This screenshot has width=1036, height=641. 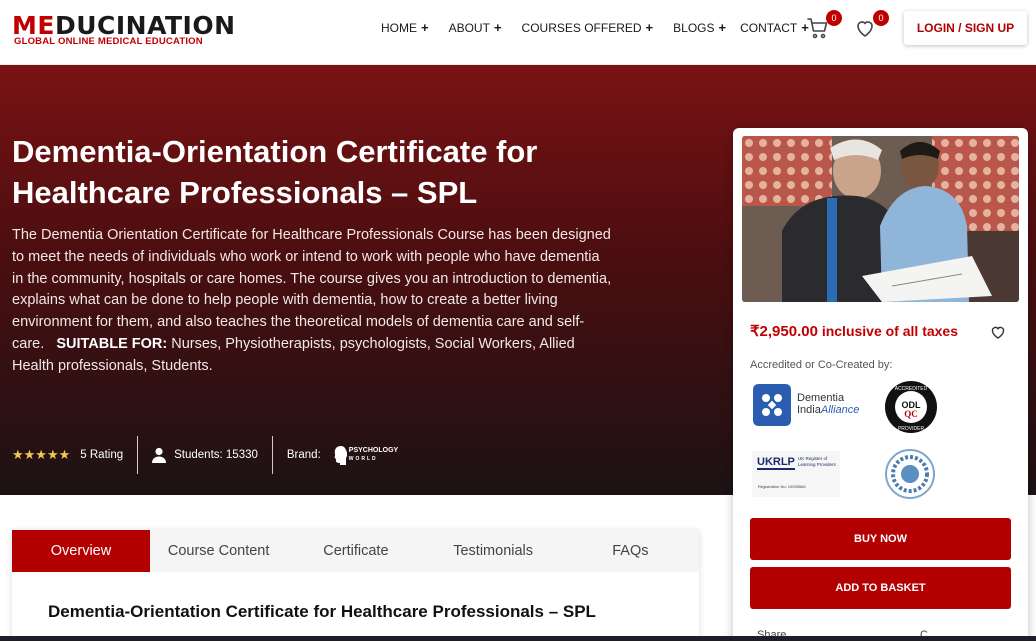 I want to click on accreditation-seal-logo, so click(x=910, y=474).